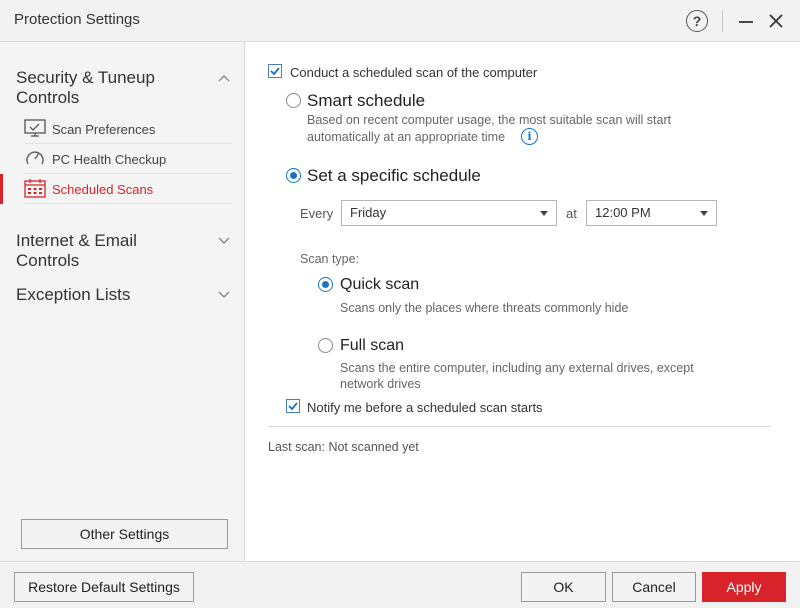  I want to click on sidebar-item-label: Scan Preferences, so click(104, 129).